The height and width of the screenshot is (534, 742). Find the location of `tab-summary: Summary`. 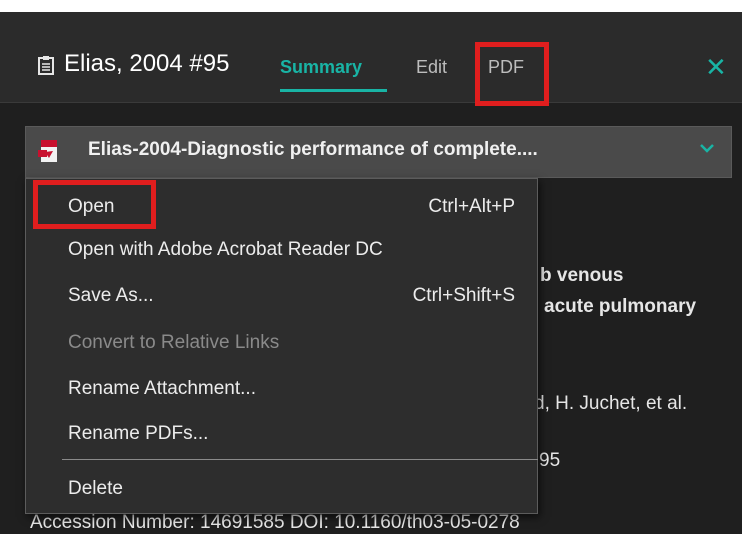

tab-summary: Summary is located at coordinates (321, 67).